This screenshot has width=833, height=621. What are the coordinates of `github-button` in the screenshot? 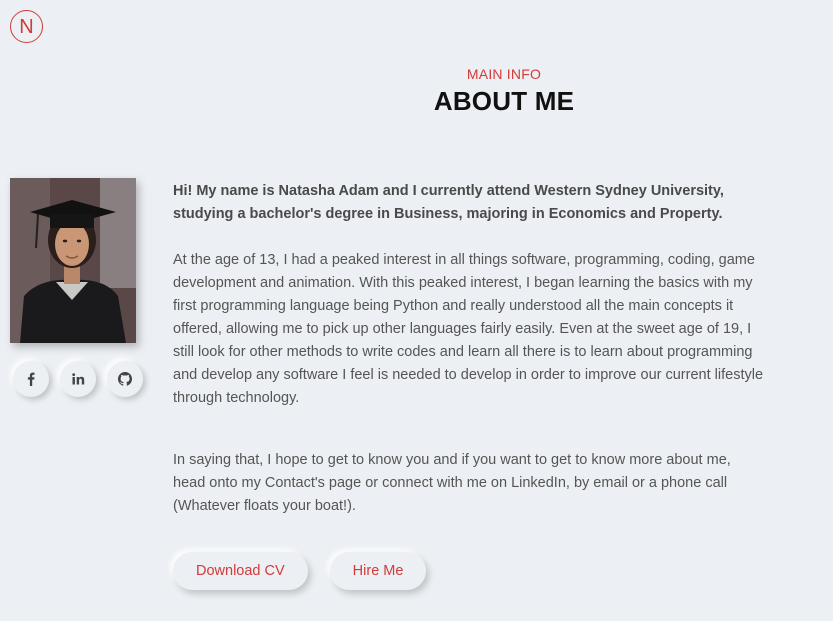 It's located at (125, 379).